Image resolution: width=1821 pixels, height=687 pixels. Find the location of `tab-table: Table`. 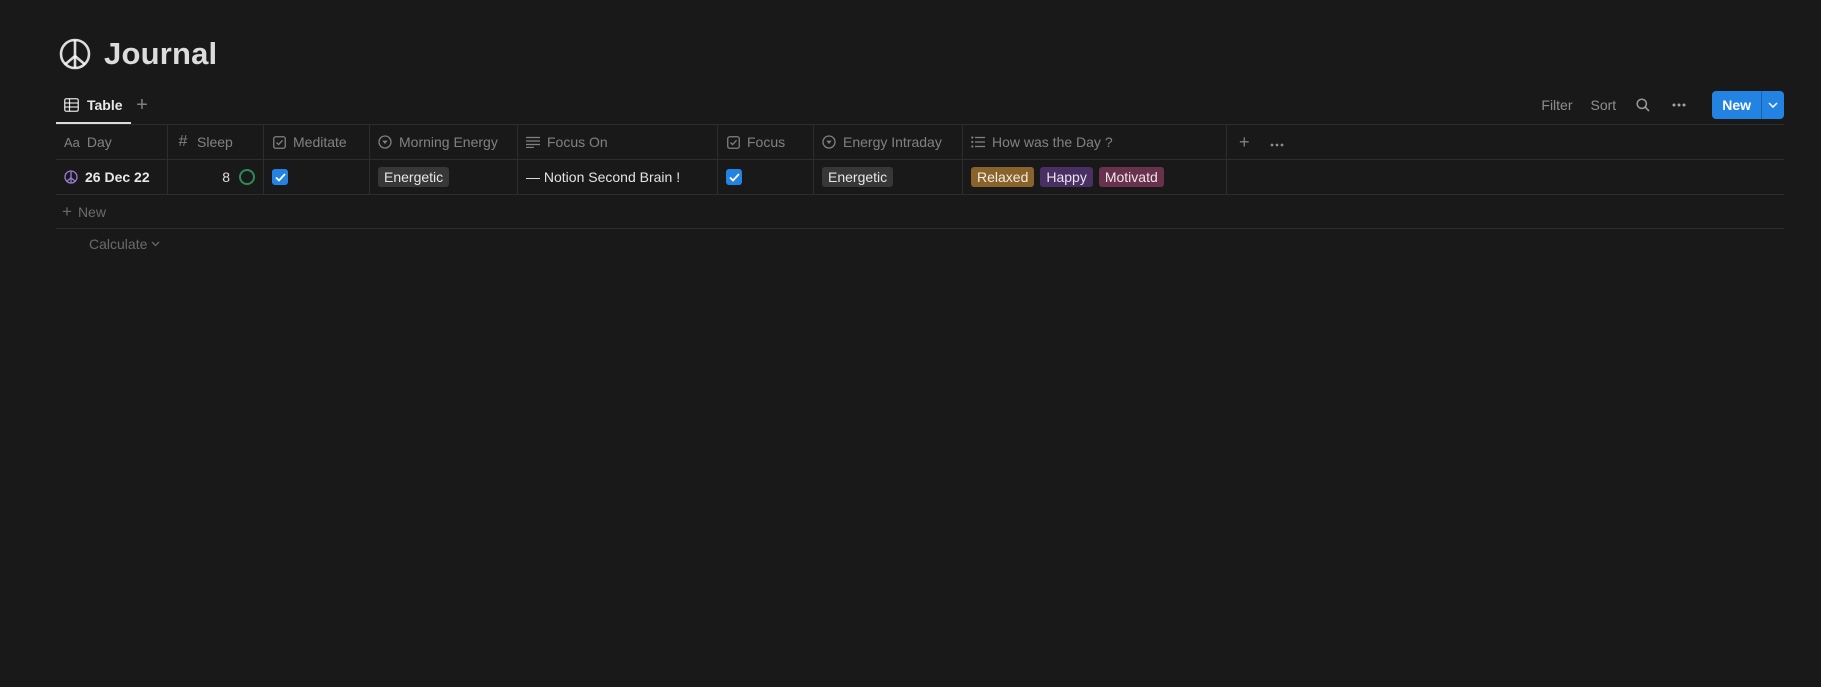

tab-table: Table is located at coordinates (93, 106).